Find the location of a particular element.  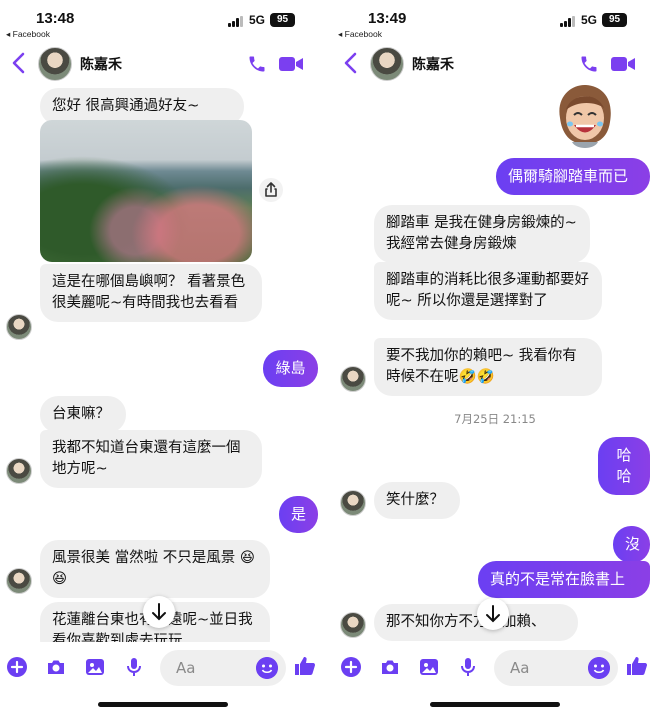

message-incoming: 笑什麼？ is located at coordinates (417, 500).